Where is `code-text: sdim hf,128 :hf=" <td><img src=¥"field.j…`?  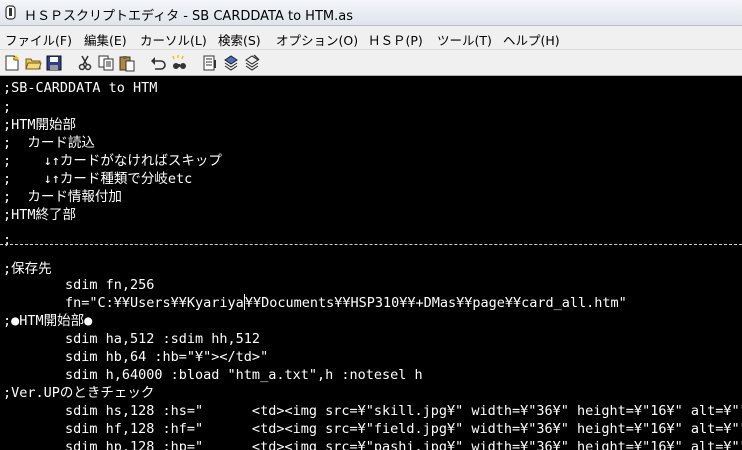
code-text: sdim hf,128 :hf=" <td><img src=¥"field.j… is located at coordinates (403, 429).